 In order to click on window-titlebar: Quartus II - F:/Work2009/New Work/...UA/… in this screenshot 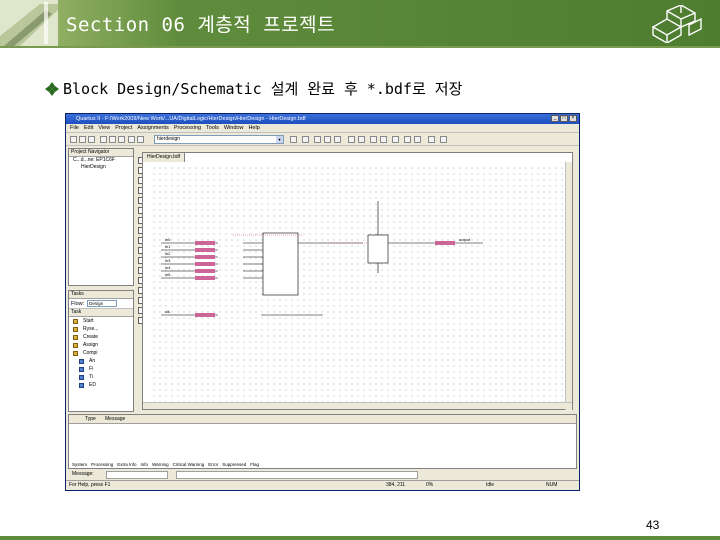, I will do `click(322, 119)`.